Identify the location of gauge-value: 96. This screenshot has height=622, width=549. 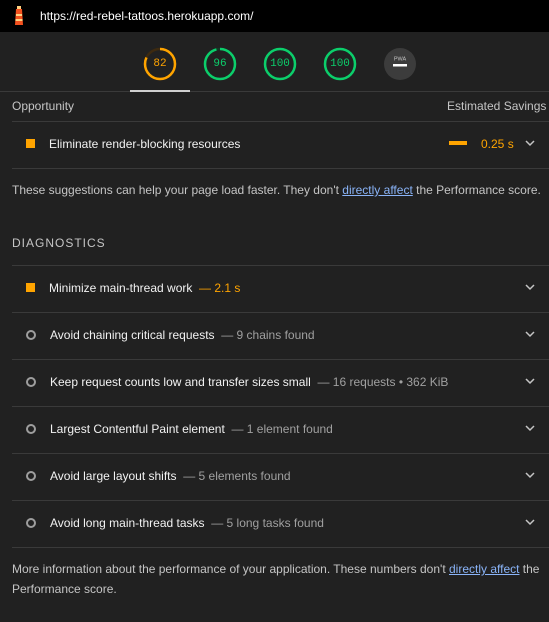
(220, 64).